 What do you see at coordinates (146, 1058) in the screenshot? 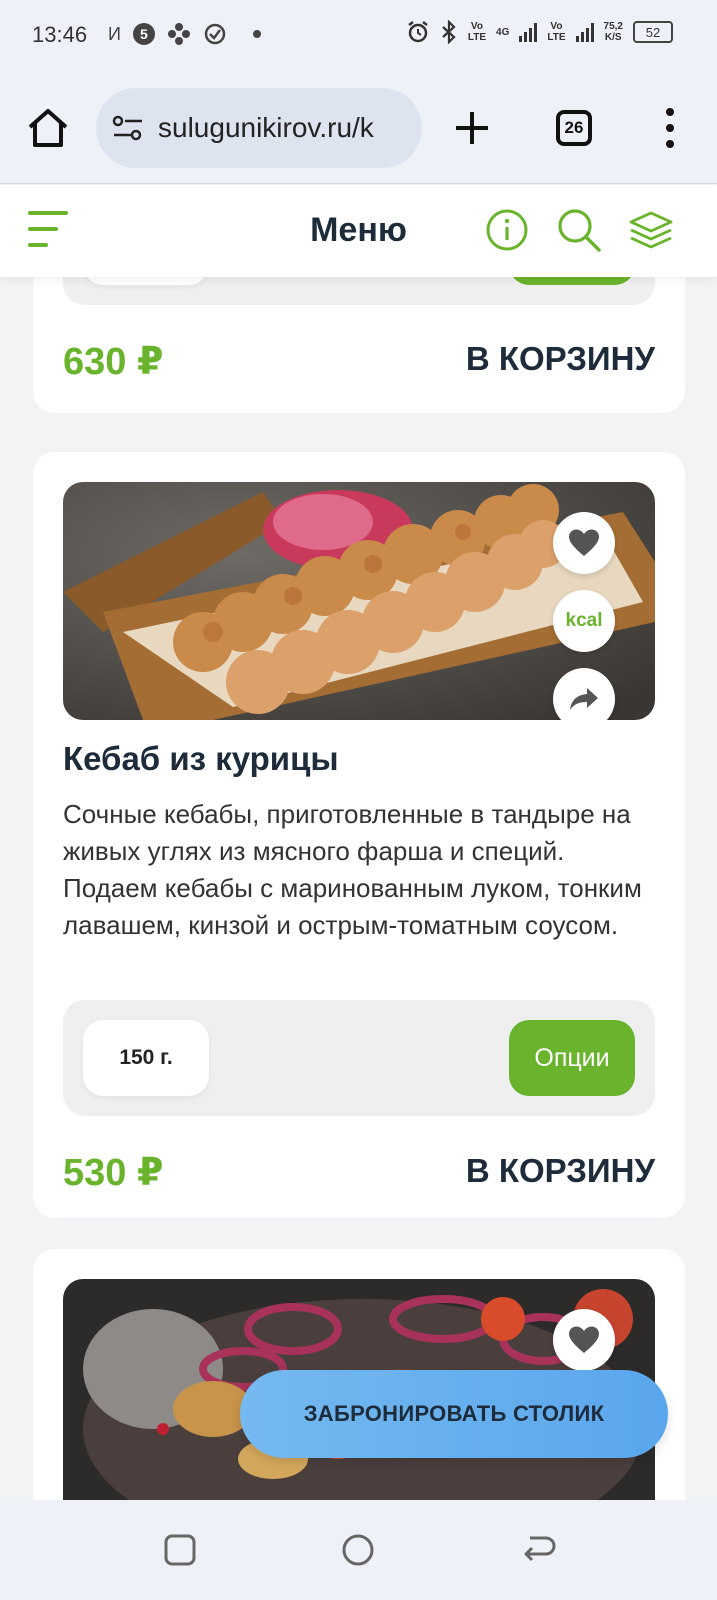
I see `weight-pill: 150 г.` at bounding box center [146, 1058].